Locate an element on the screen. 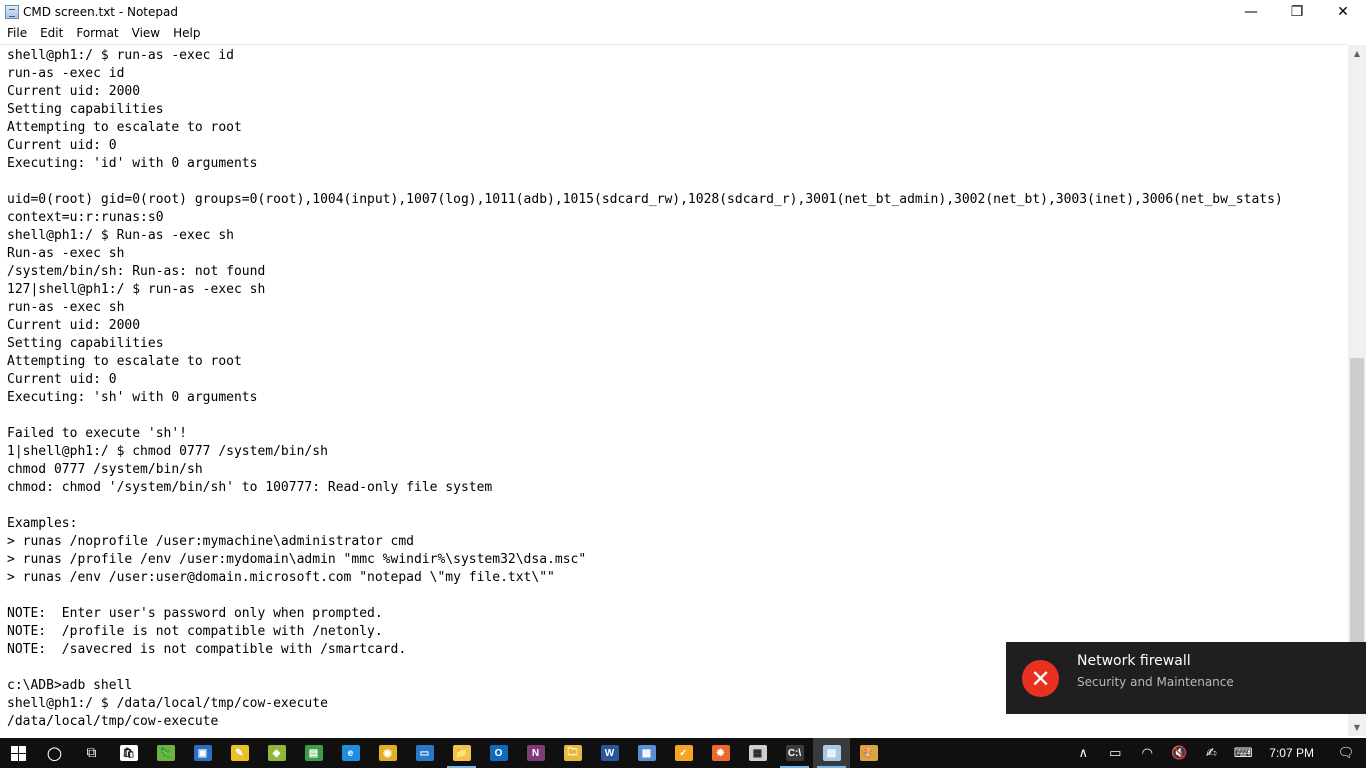 The image size is (1366, 768). wifi-icon: ◠ is located at coordinates (1147, 753).